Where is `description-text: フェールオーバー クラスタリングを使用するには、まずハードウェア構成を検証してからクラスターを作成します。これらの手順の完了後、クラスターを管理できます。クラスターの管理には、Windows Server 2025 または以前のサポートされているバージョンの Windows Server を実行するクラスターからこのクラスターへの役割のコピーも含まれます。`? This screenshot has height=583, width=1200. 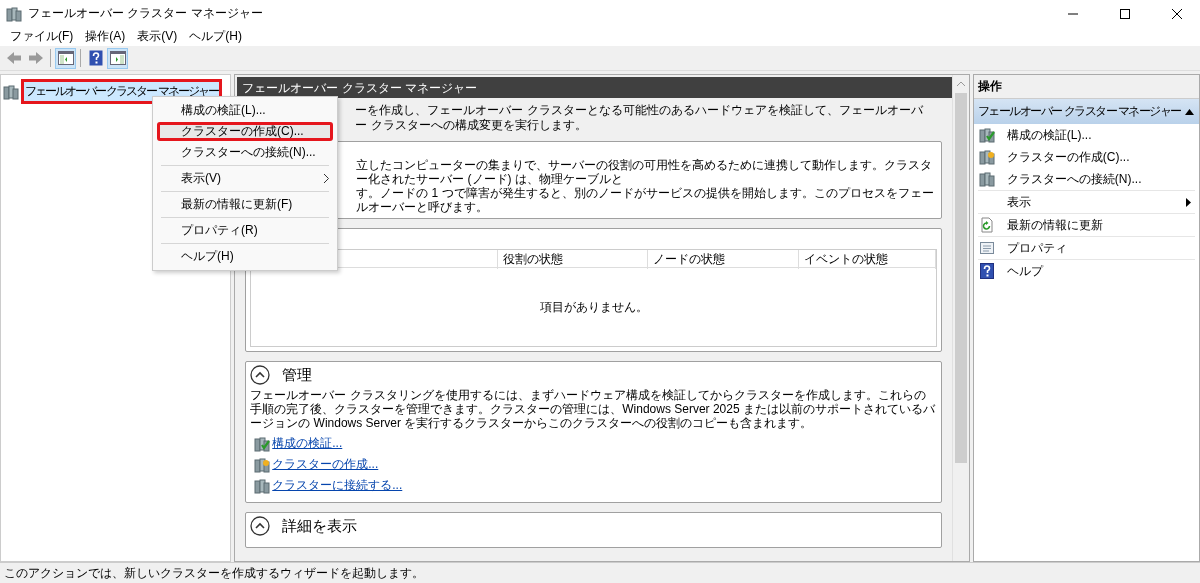
description-text: フェールオーバー クラスタリングを使用するには、まずハードウェア構成を検証してからクラスターを作成します。これらの手順の完了後、クラスターを管理できます。クラスターの管理には、Windows Server 2025 または以前のサポートされているバージョンの Windows Server を実行するクラスターからこのクラスターへの役割のコピーも含まれます。 is located at coordinates (593, 409).